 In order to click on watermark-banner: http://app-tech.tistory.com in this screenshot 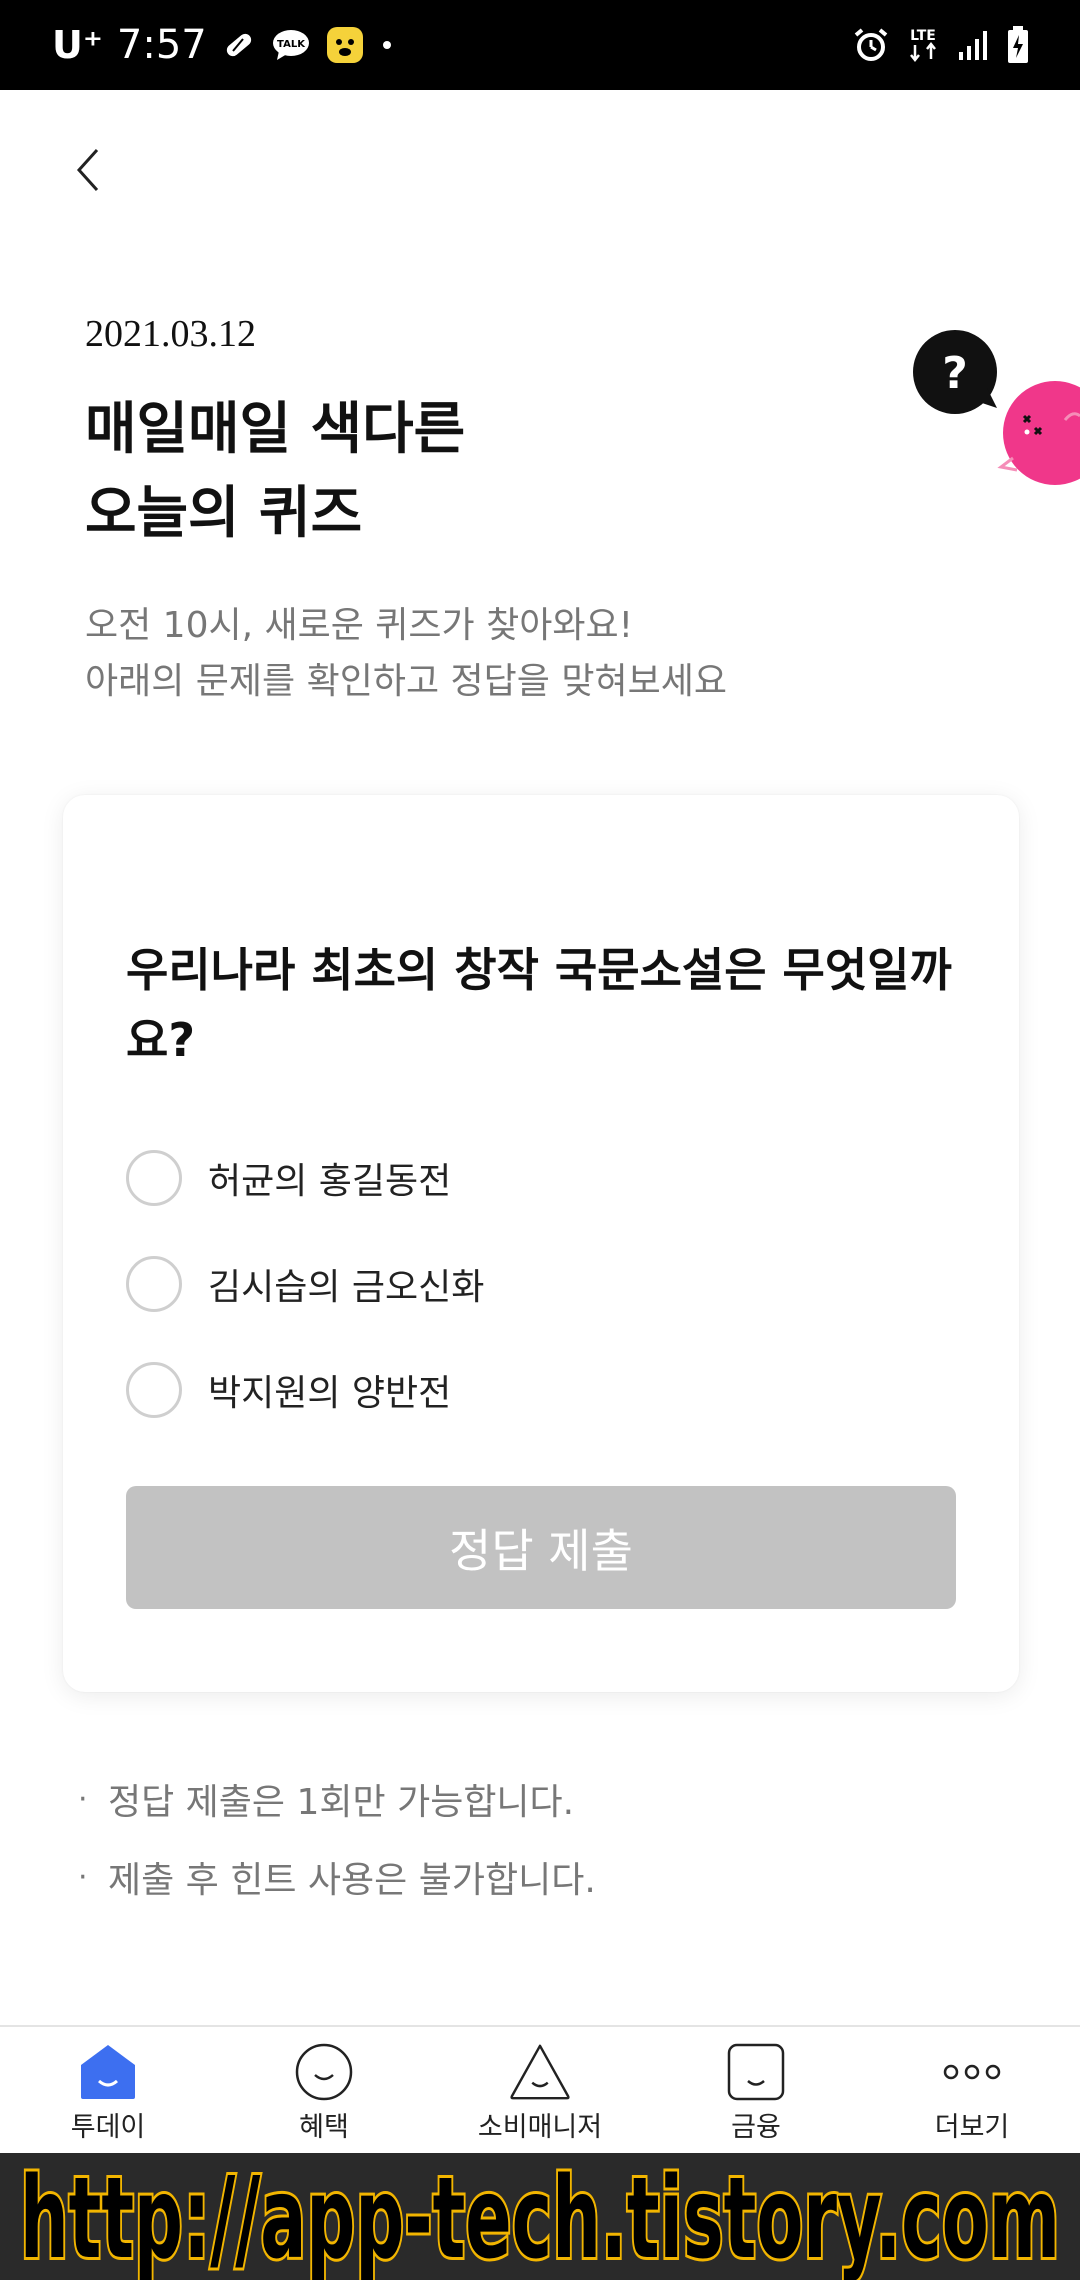, I will do `click(540, 2216)`.